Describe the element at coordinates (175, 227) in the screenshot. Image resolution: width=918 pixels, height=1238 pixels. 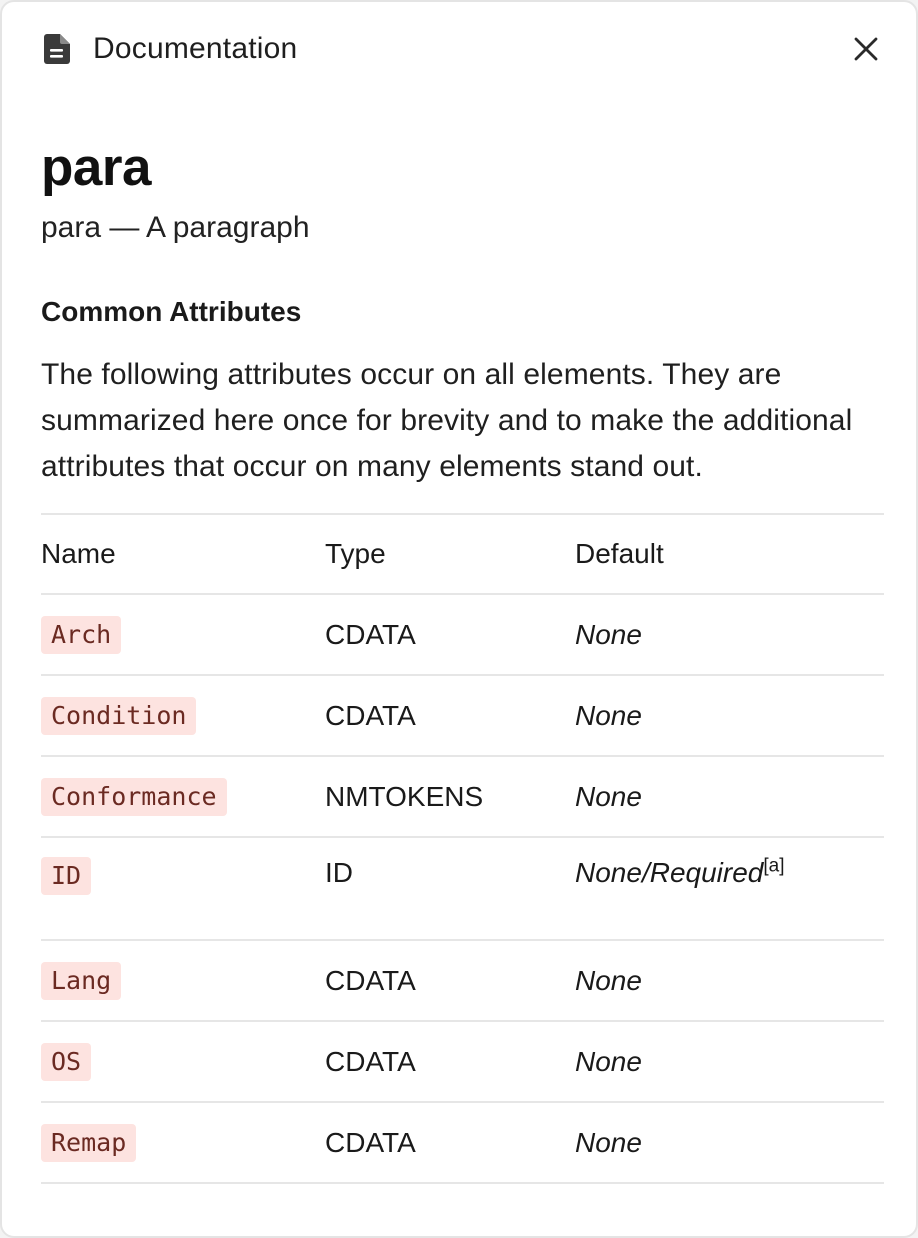
I see `page-subtitle: para — A paragraph` at that location.